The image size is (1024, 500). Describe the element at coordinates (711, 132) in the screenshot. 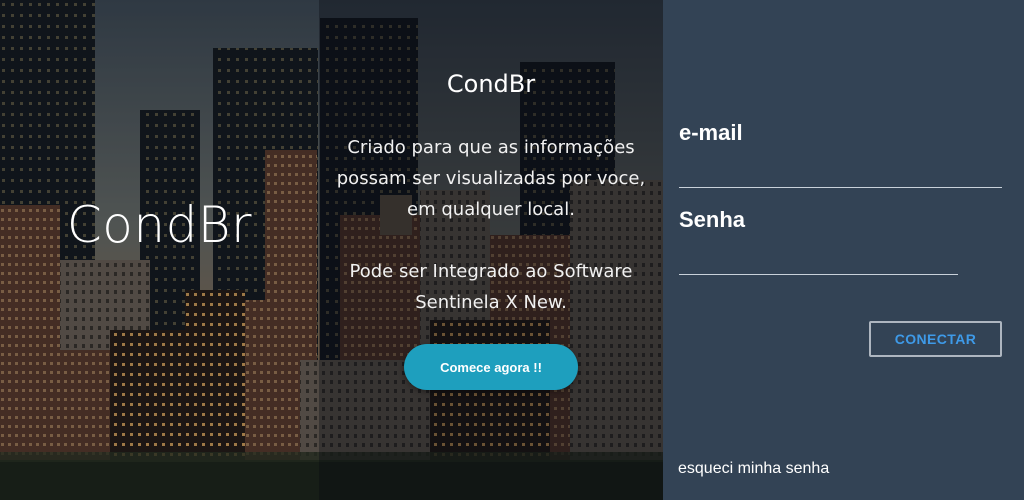

I see `email-label: e-mail` at that location.